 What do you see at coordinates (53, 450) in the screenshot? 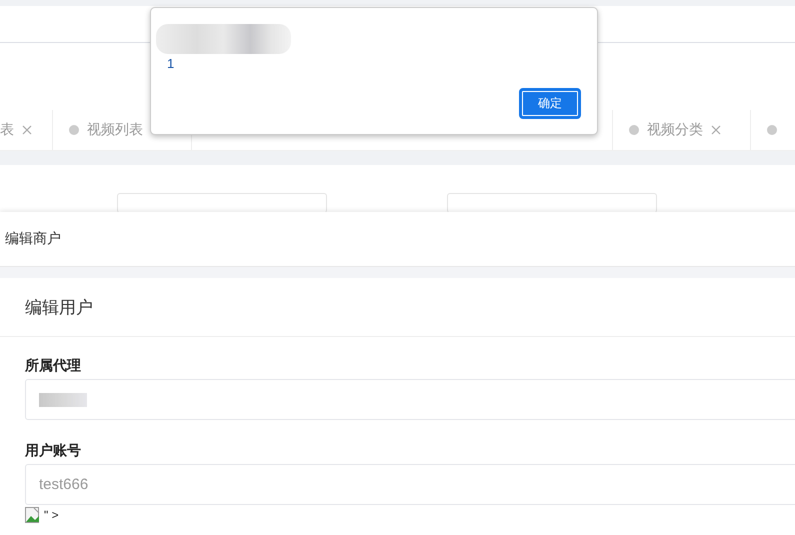
I see `field-label: 用户账号` at bounding box center [53, 450].